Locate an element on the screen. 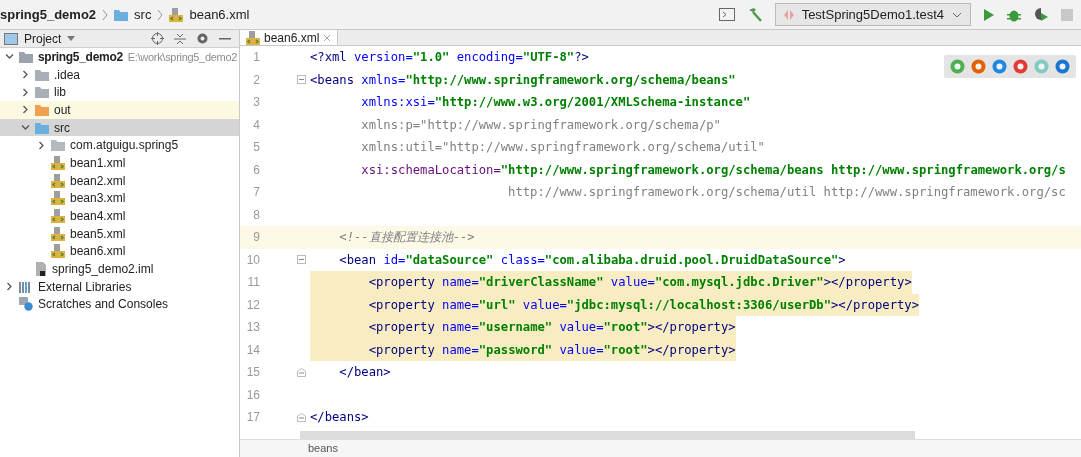 The height and width of the screenshot is (457, 1081). tree-item: spring5_demo2 E:\work\spring5_demo2 is located at coordinates (119, 57).